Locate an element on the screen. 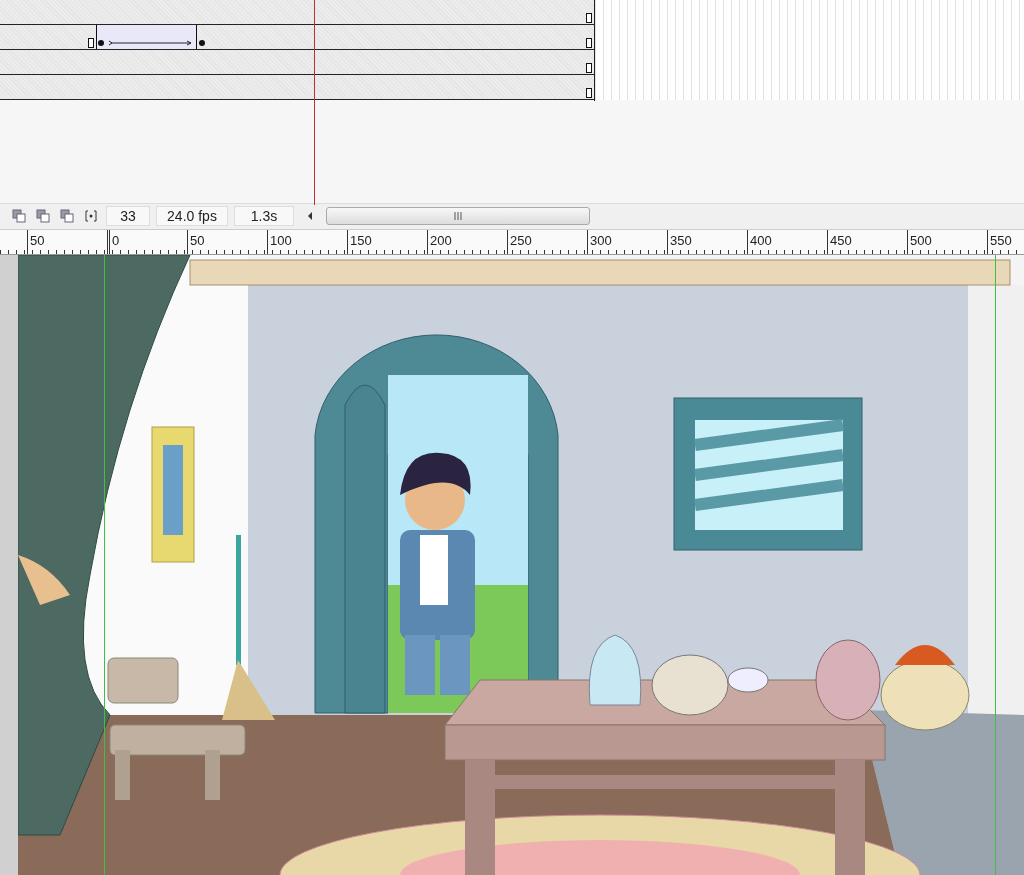 This screenshot has height=875, width=1024. scrollbar-thumb is located at coordinates (458, 216).